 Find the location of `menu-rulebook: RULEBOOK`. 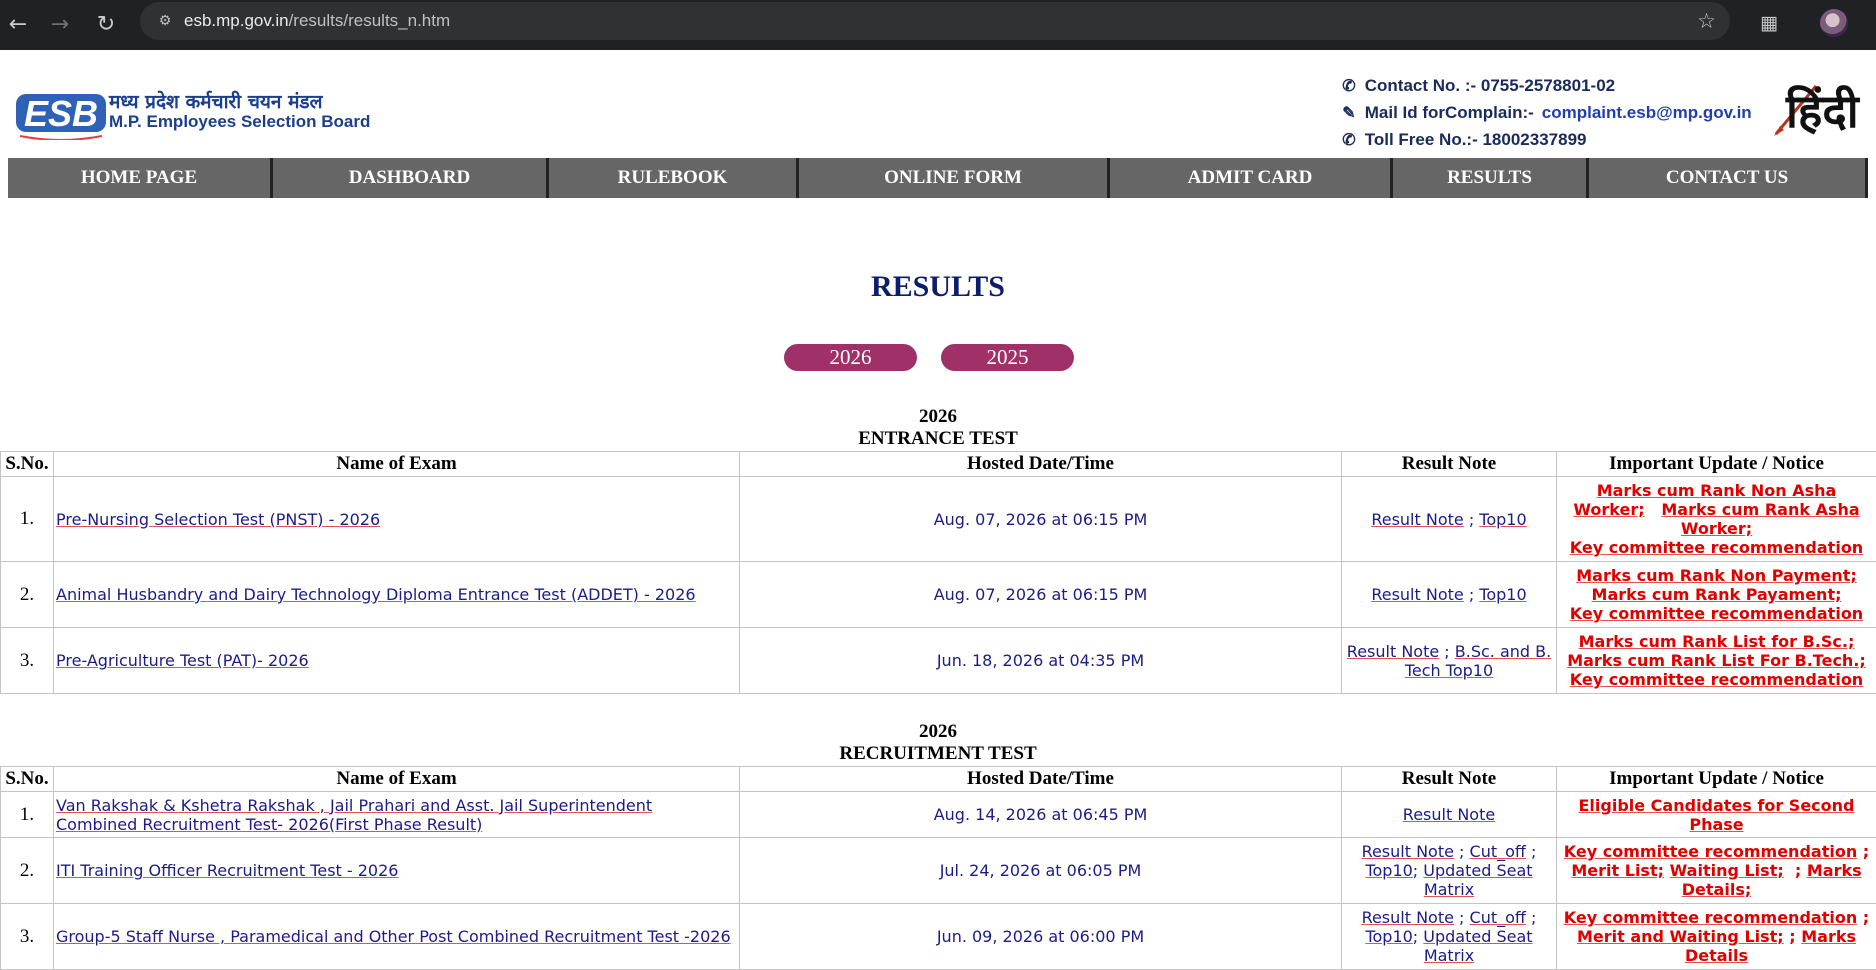

menu-rulebook: RULEBOOK is located at coordinates (674, 178).